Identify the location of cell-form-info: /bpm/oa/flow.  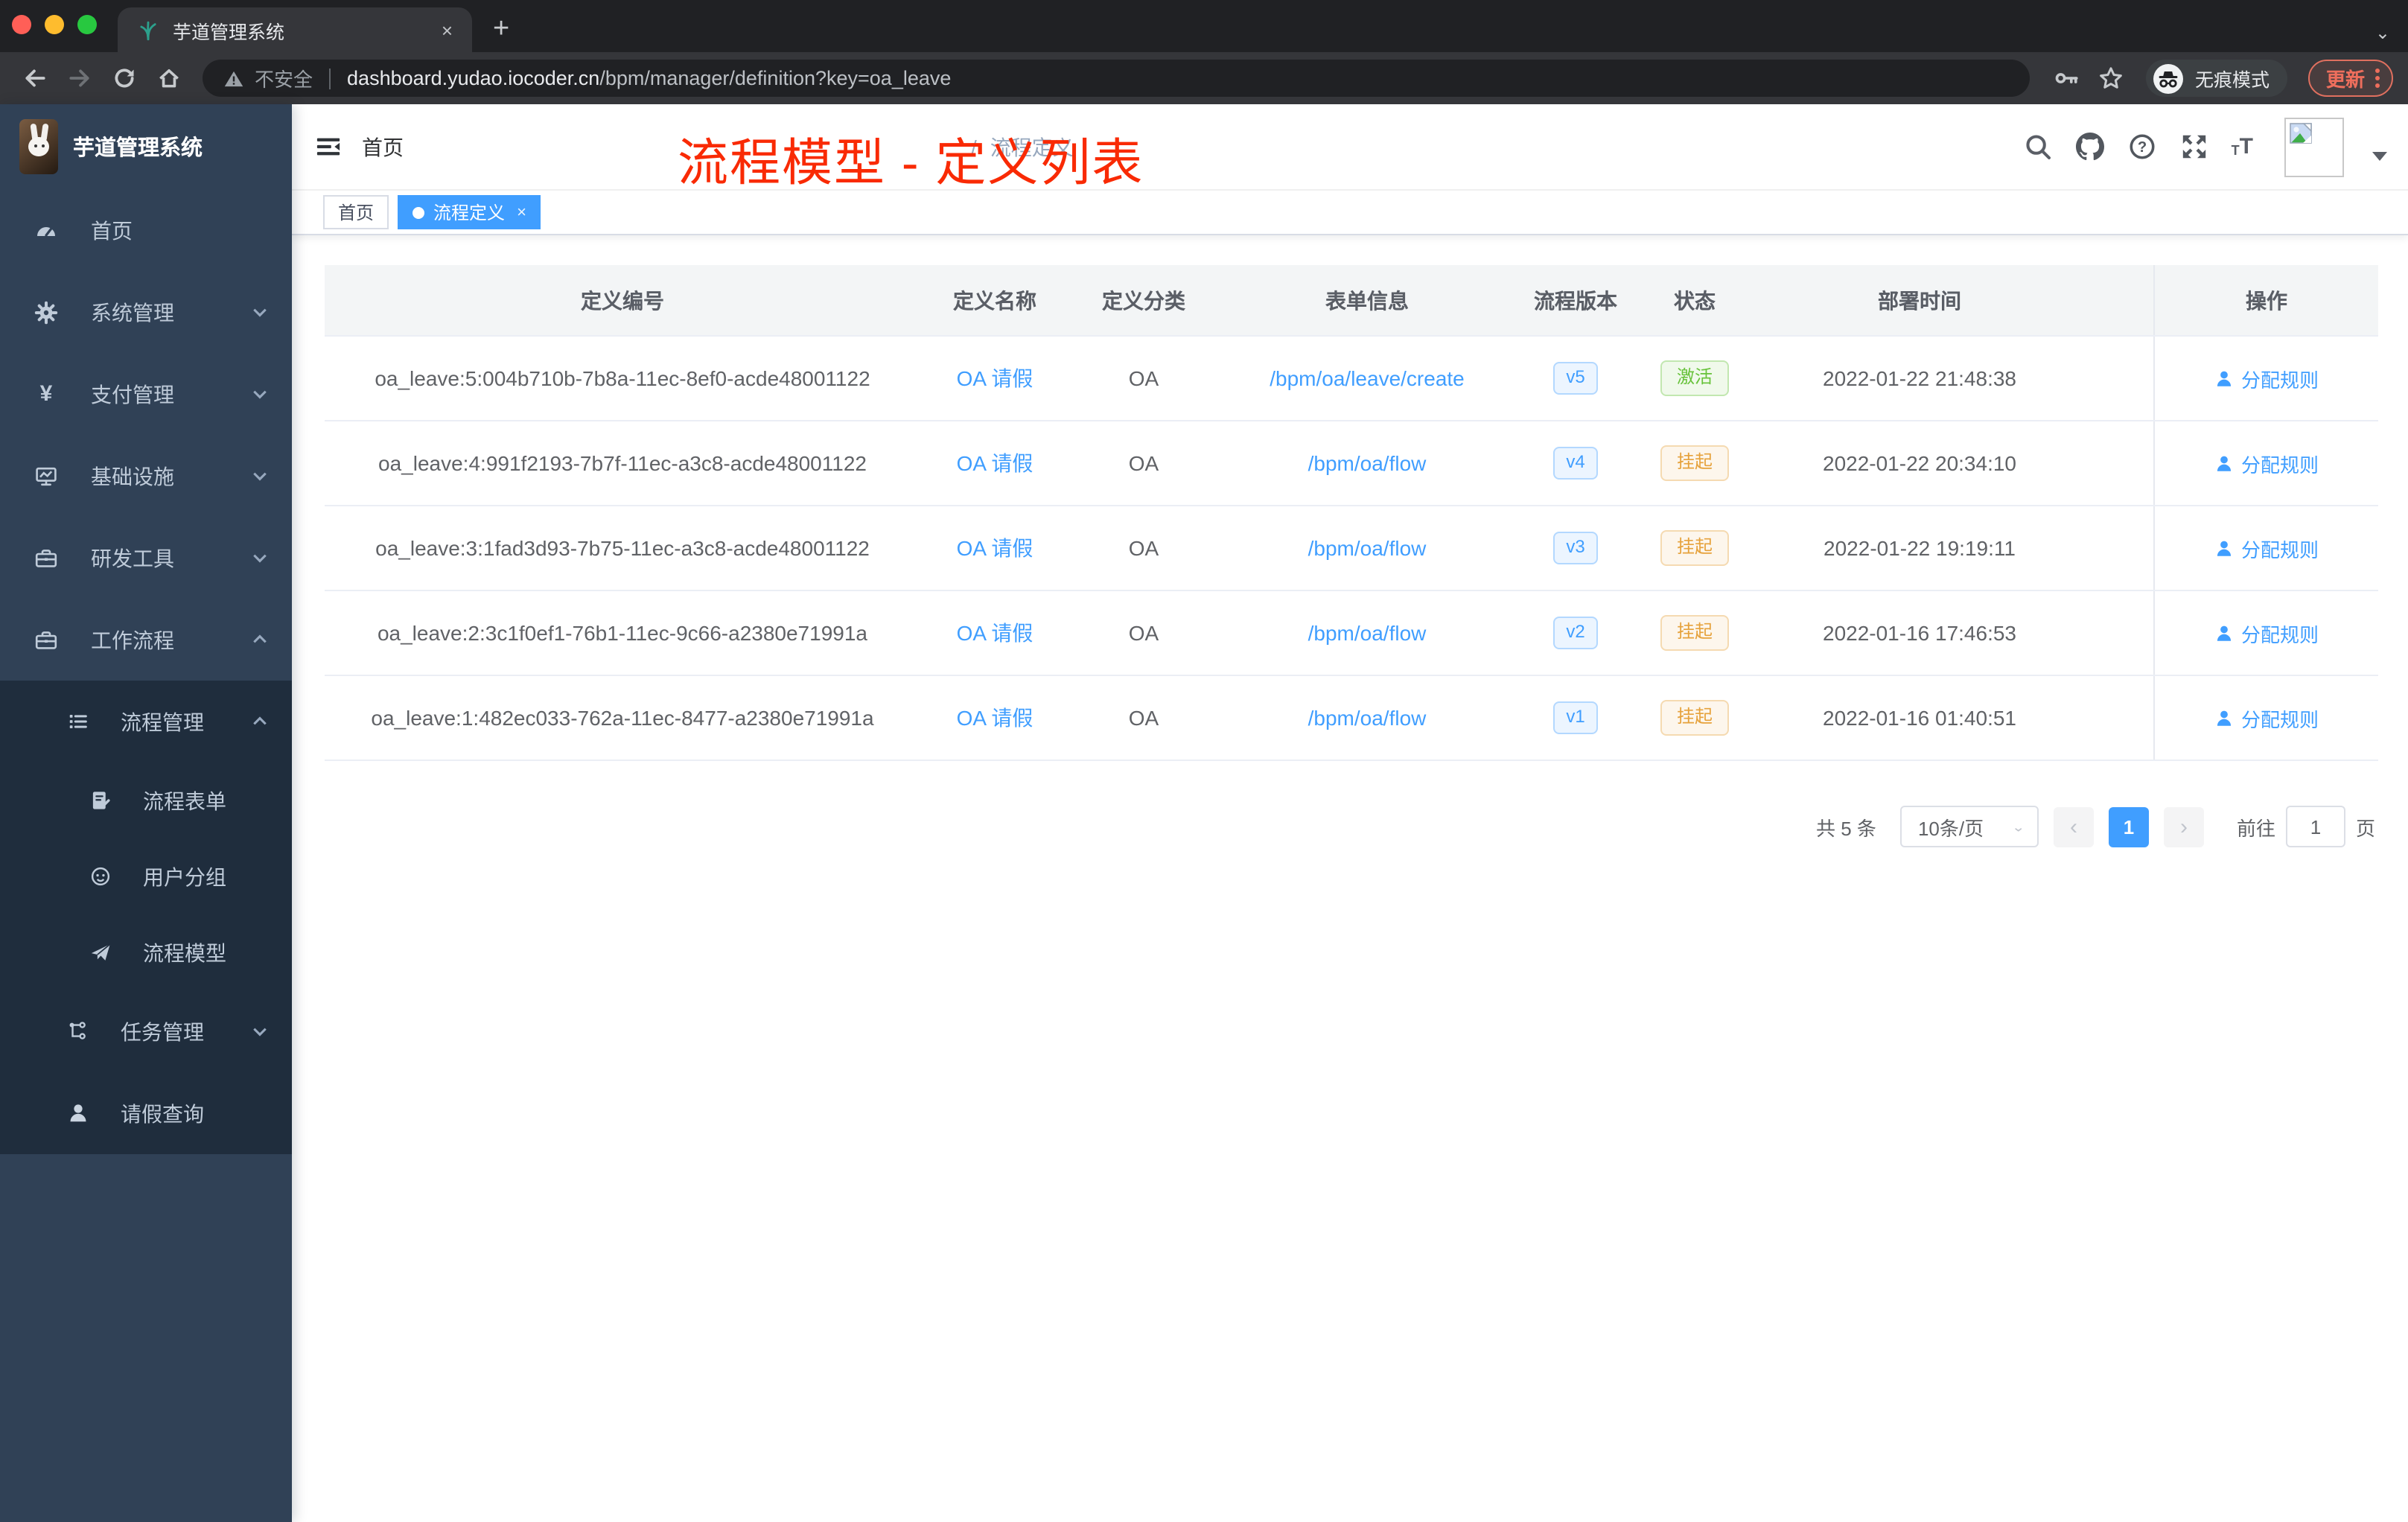
(1367, 718).